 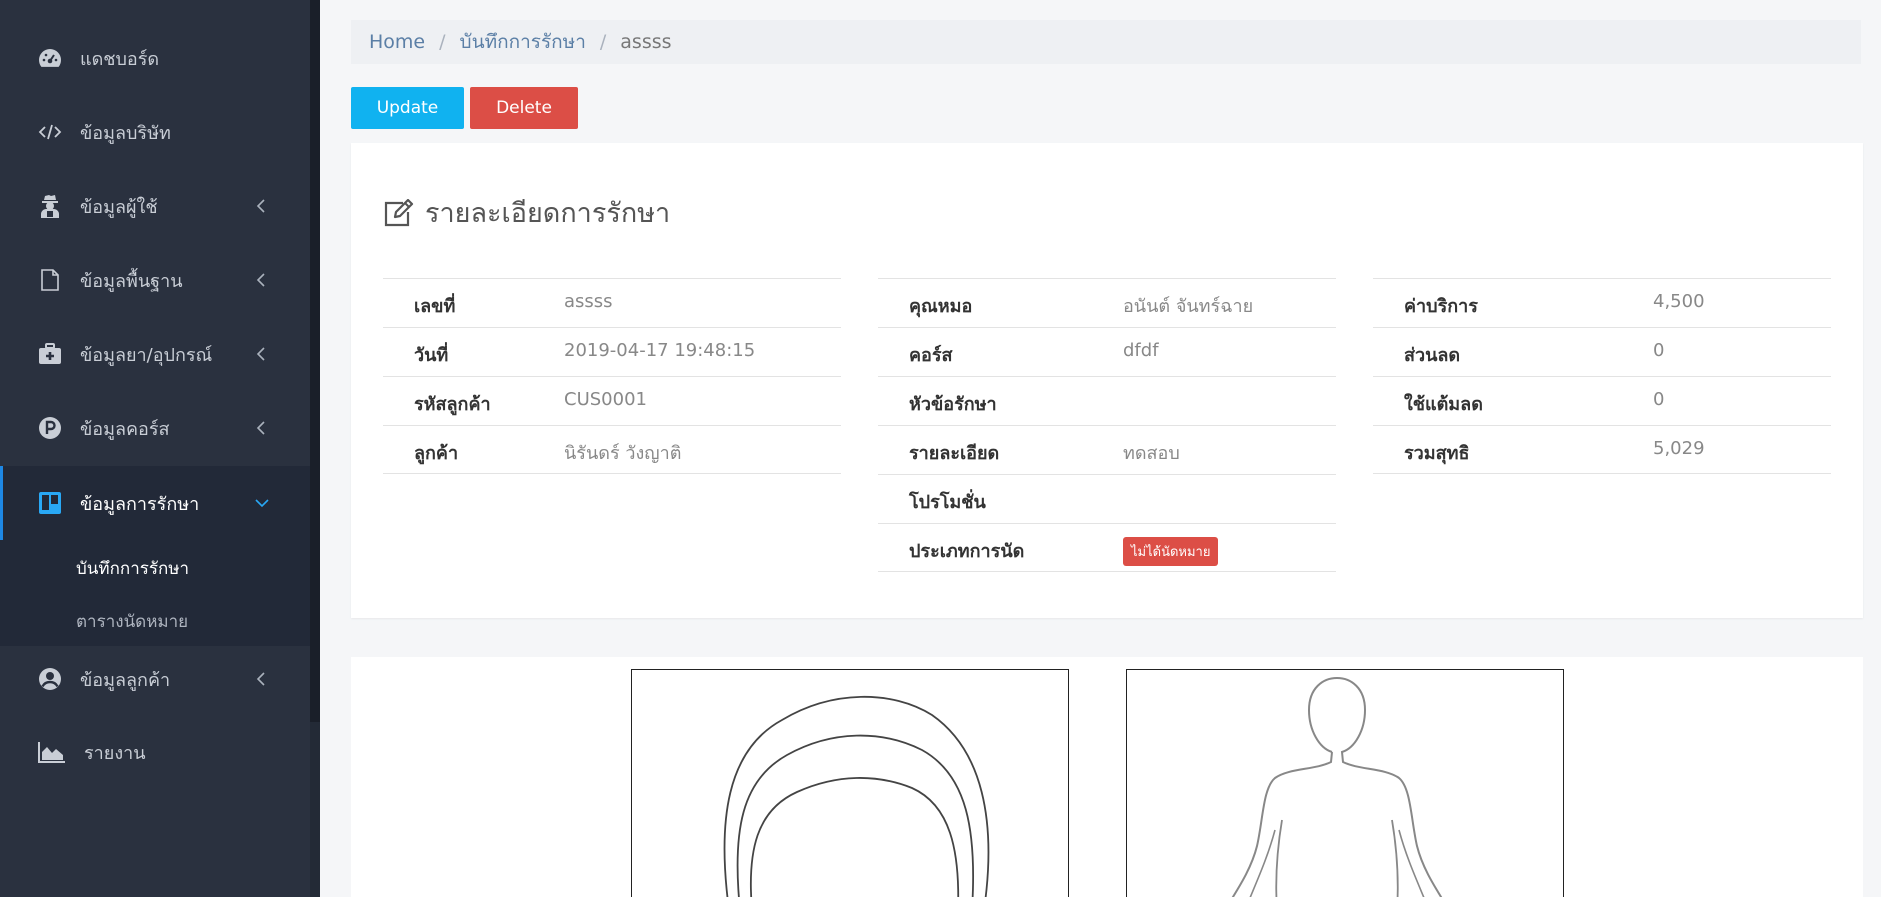 I want to click on detail-row: ลูกค้า นิรันดร์ วังญาติ, so click(x=612, y=449).